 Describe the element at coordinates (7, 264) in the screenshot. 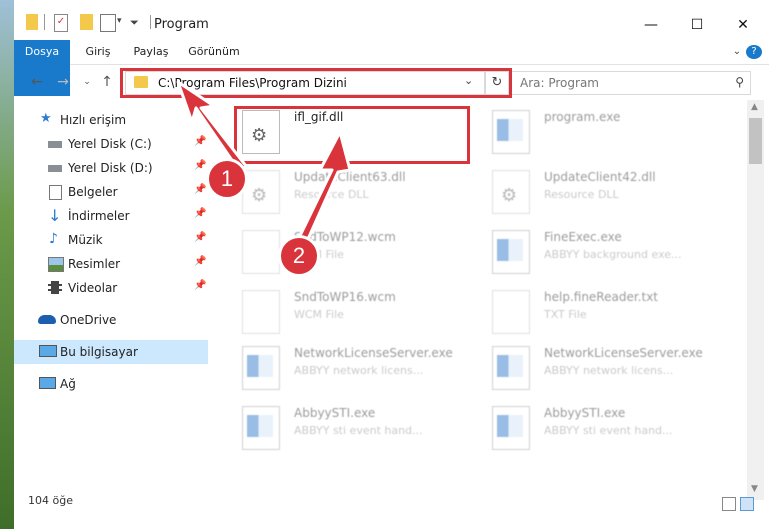

I see `desktop-background` at that location.